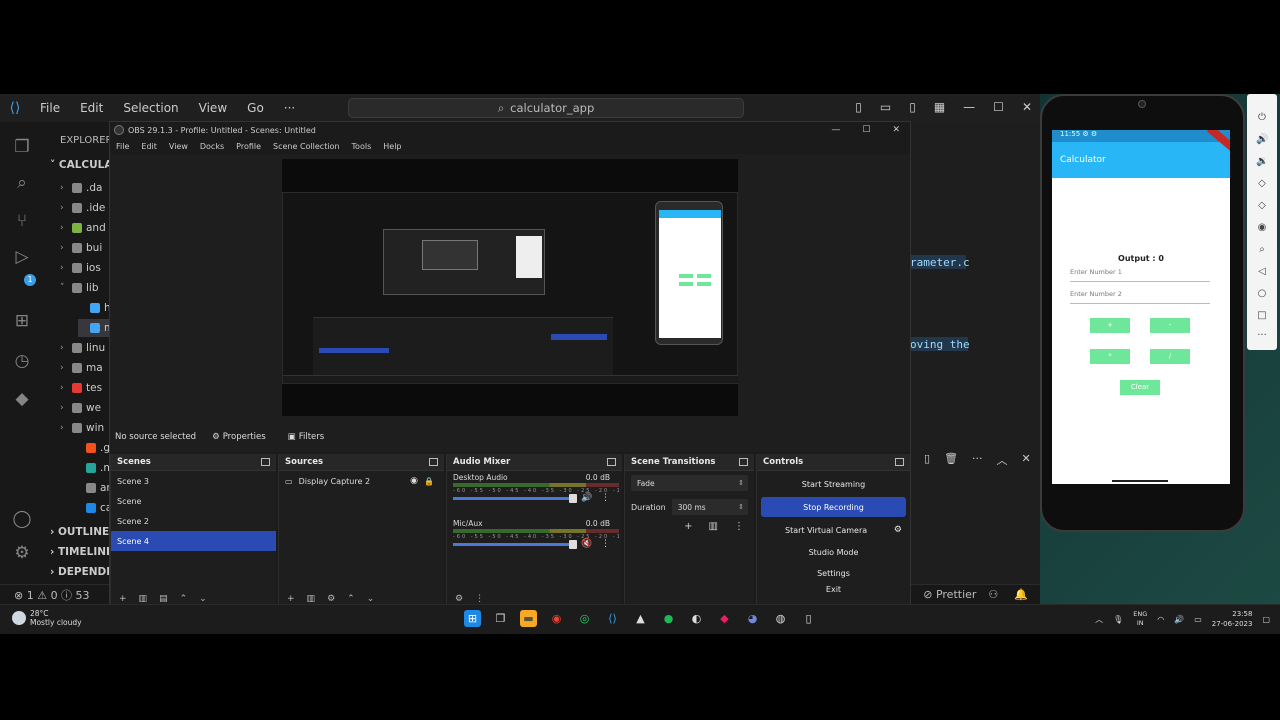  I want to click on divide-button: /, so click(1170, 356).